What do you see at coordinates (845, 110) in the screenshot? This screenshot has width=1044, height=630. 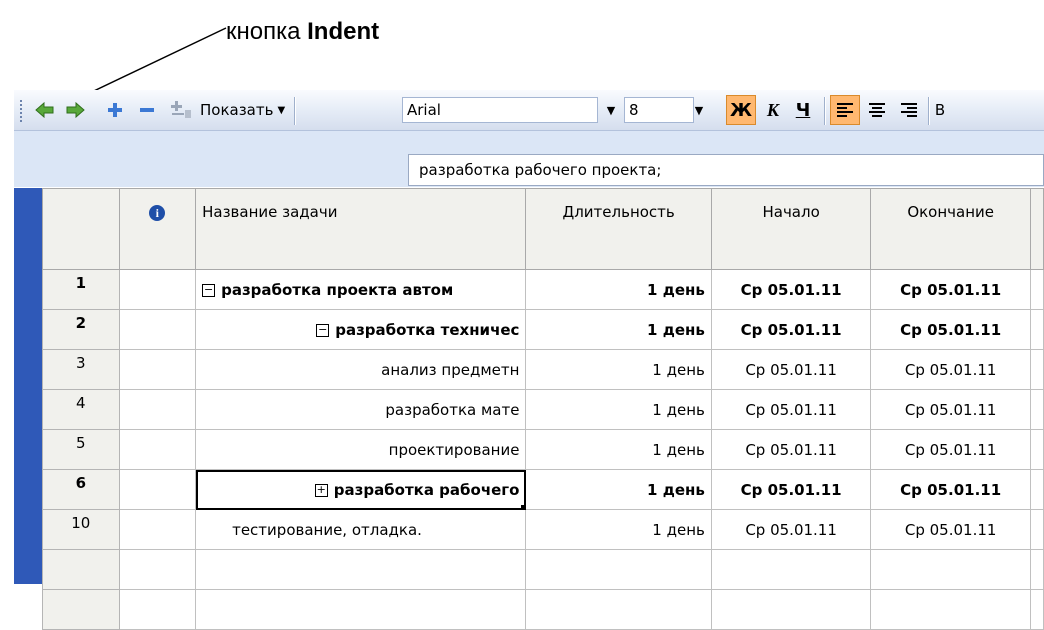 I see `align-left-button` at bounding box center [845, 110].